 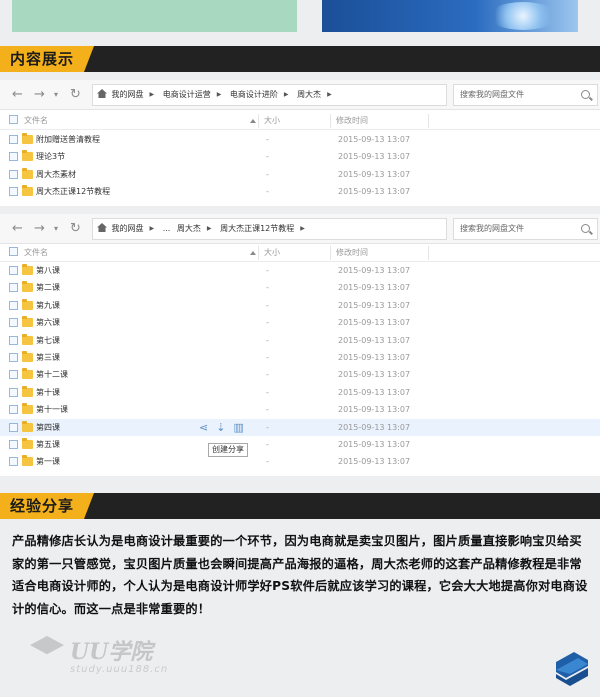 What do you see at coordinates (50, 156) in the screenshot?
I see `file-name: 理论3节` at bounding box center [50, 156].